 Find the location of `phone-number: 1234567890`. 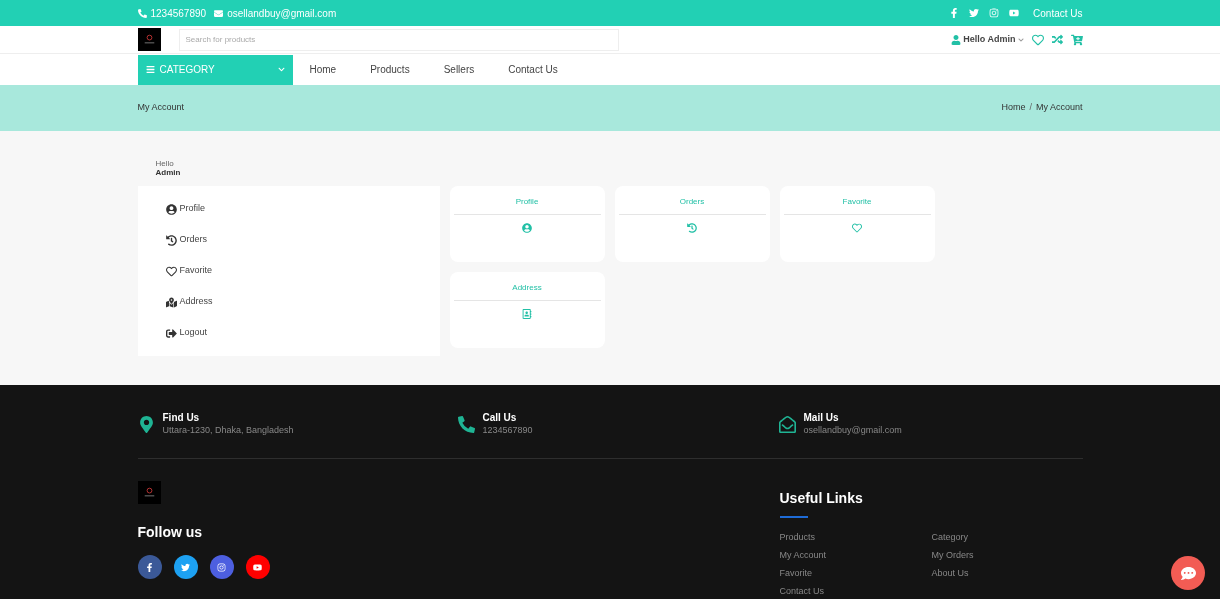

phone-number: 1234567890 is located at coordinates (178, 13).